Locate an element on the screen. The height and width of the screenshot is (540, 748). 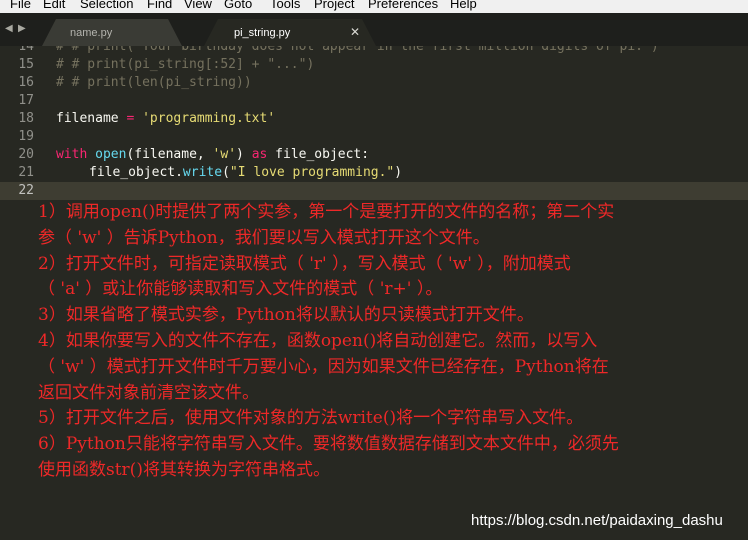
code-text: with open(filename, 'w') as file_object: is located at coordinates (212, 155).